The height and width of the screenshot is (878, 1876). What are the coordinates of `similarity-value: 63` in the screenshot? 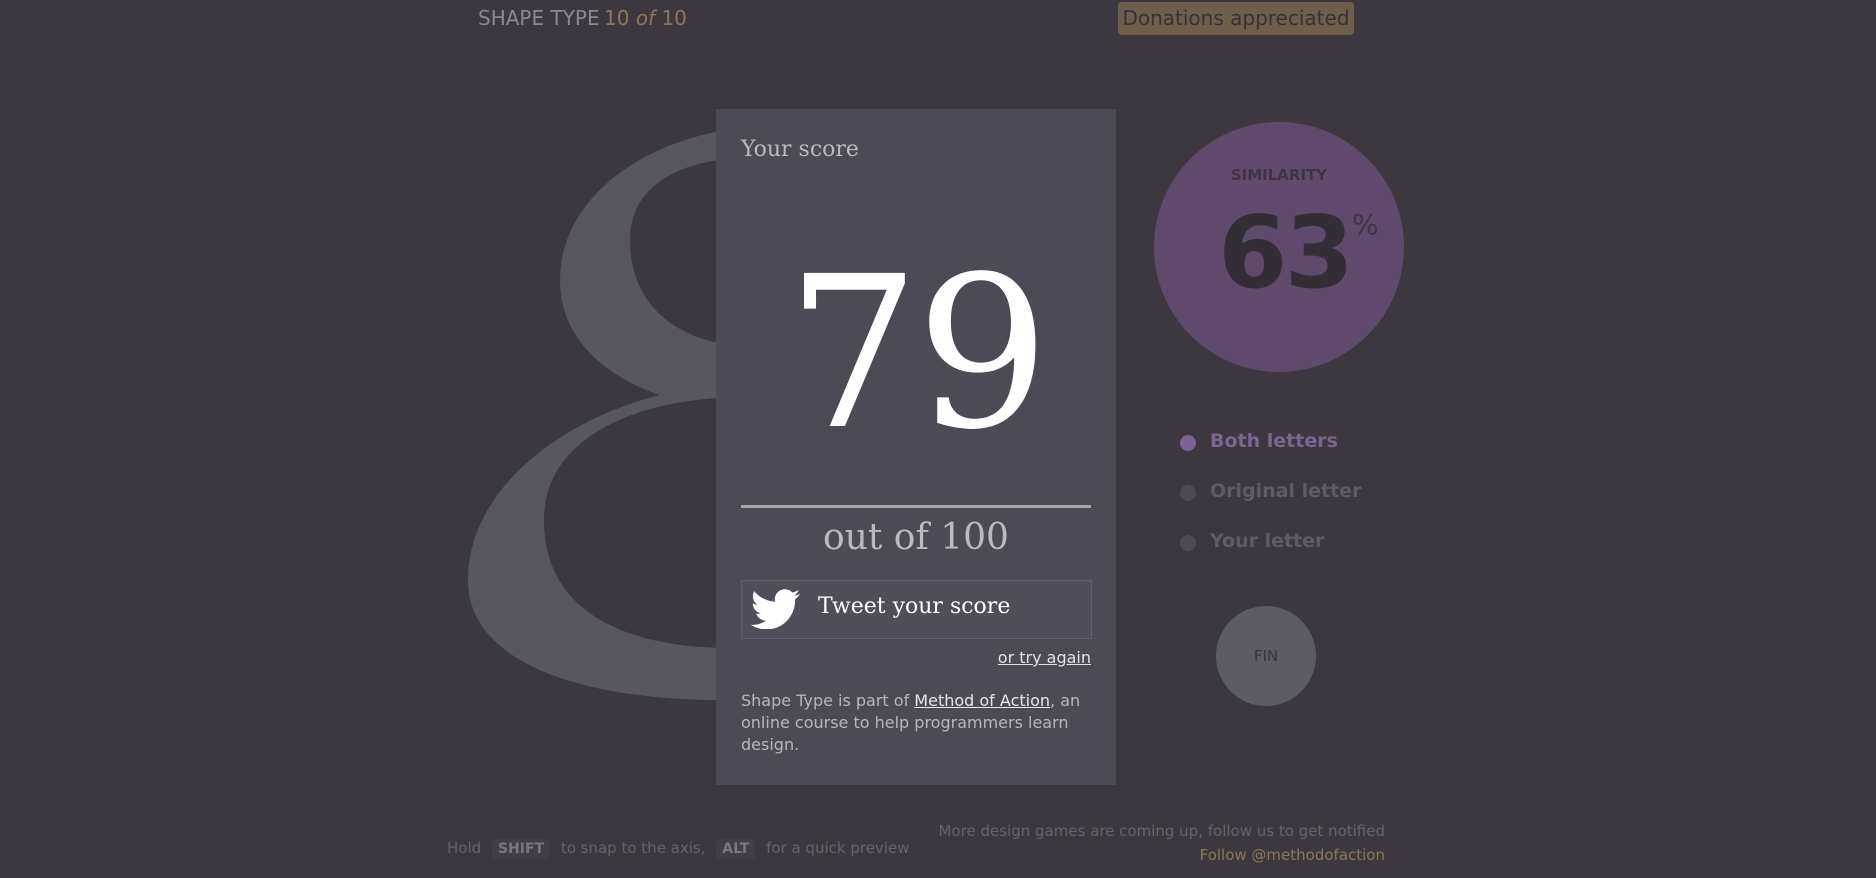 It's located at (1286, 252).